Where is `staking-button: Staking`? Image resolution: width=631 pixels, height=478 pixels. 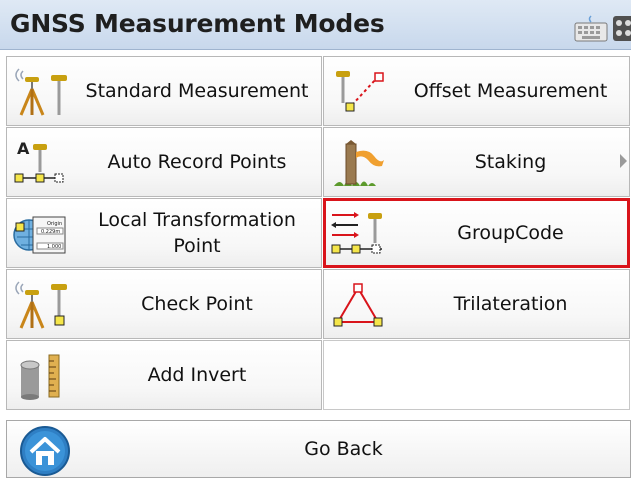
staking-button: Staking is located at coordinates (476, 162).